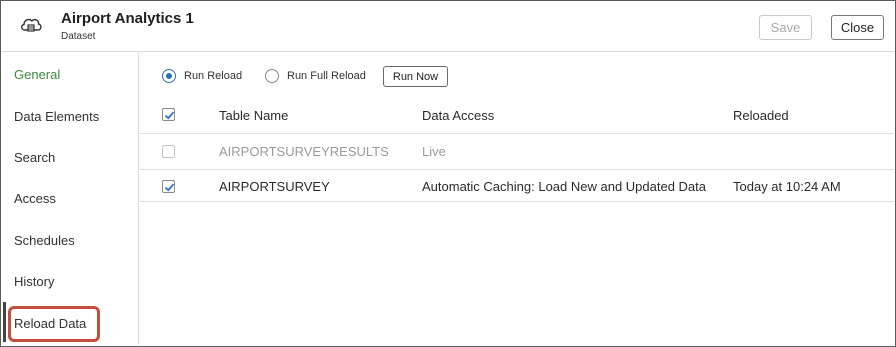  Describe the element at coordinates (253, 115) in the screenshot. I see `column-header-table-name: Table Name` at that location.